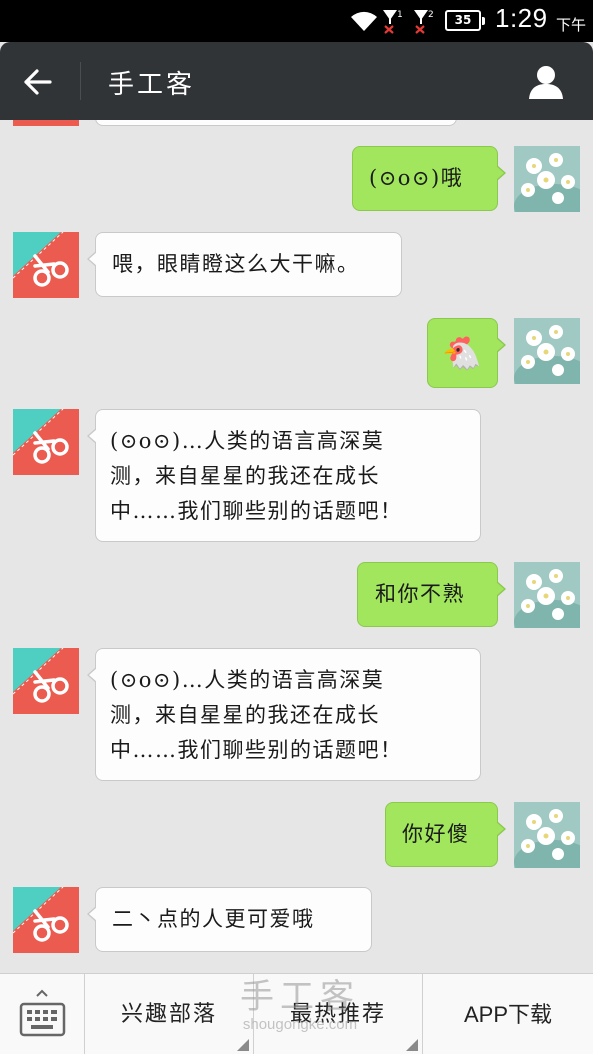 This screenshot has height=1054, width=593. I want to click on menu-label: 兴趣部落, so click(168, 1014).